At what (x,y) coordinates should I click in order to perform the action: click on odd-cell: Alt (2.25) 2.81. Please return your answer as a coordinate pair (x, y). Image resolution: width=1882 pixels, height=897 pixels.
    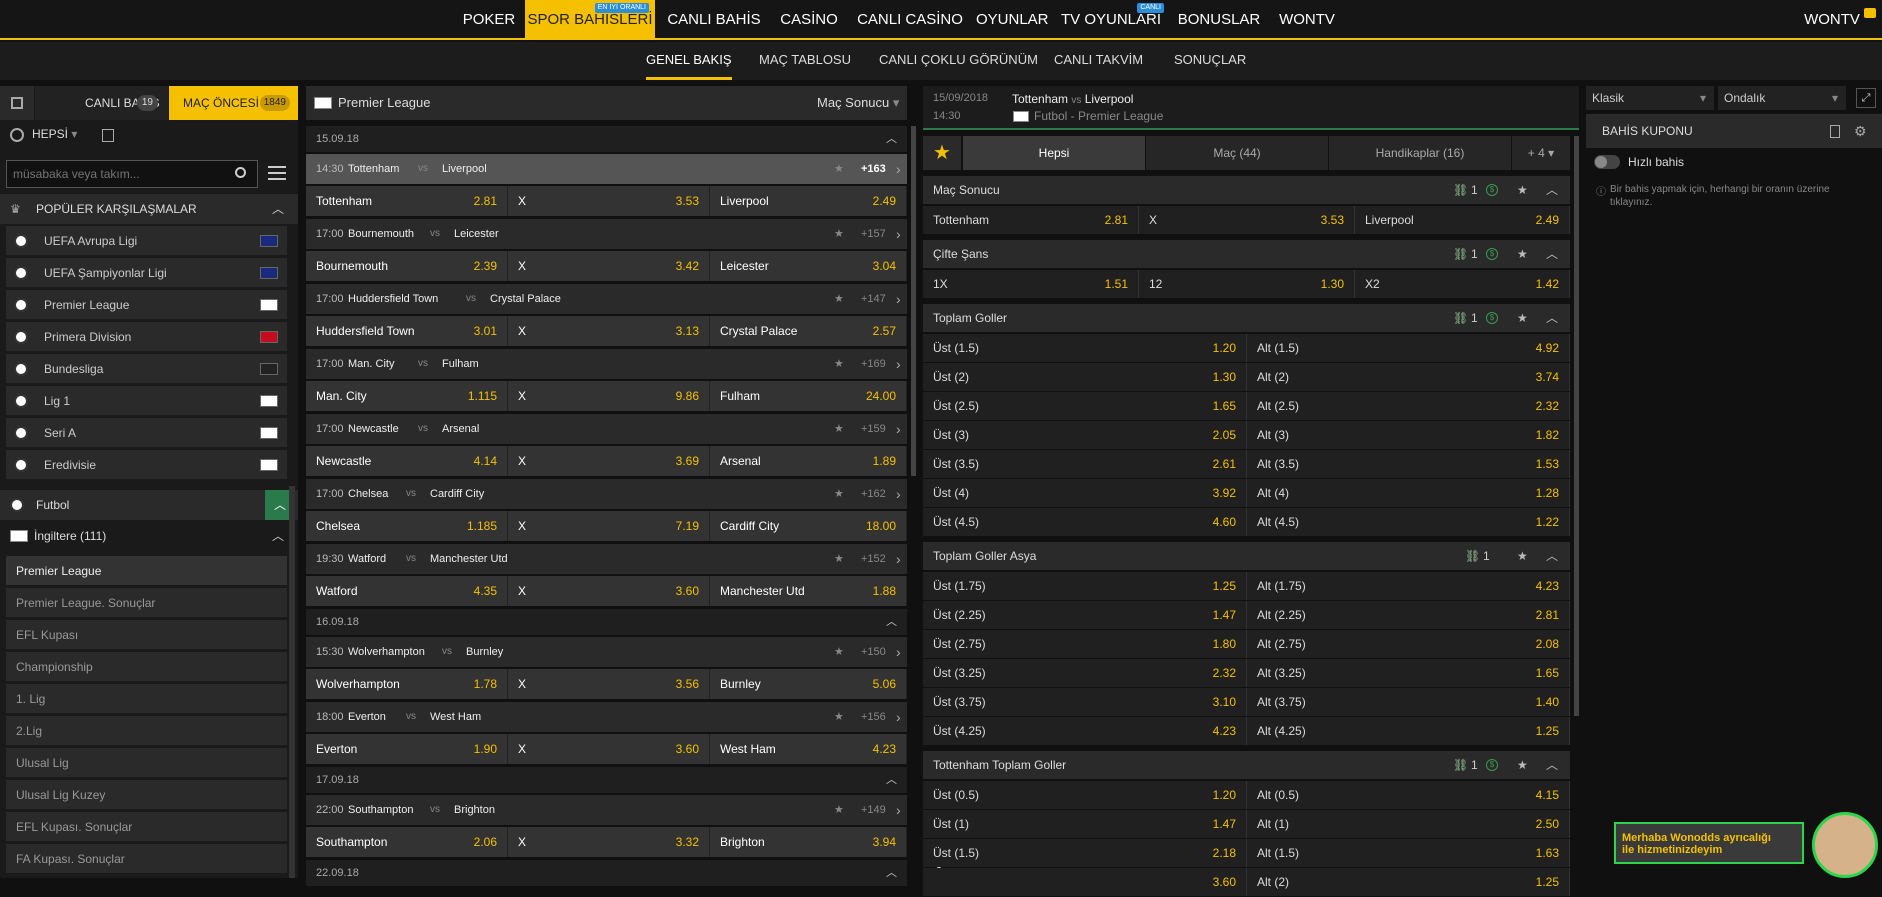
    Looking at the image, I should click on (1408, 615).